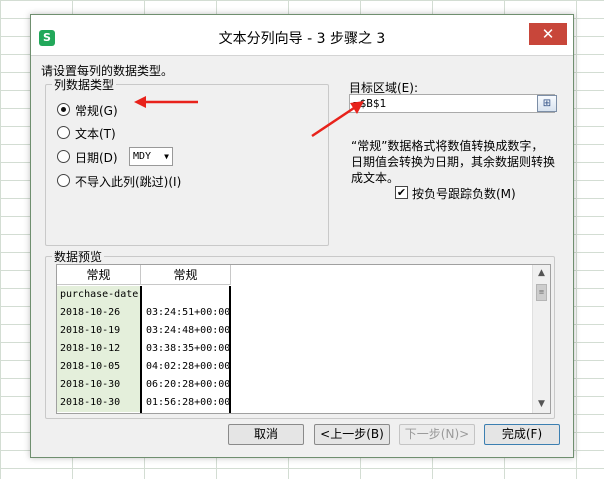  I want to click on data-preview-group-label: 数据预览, so click(78, 256).